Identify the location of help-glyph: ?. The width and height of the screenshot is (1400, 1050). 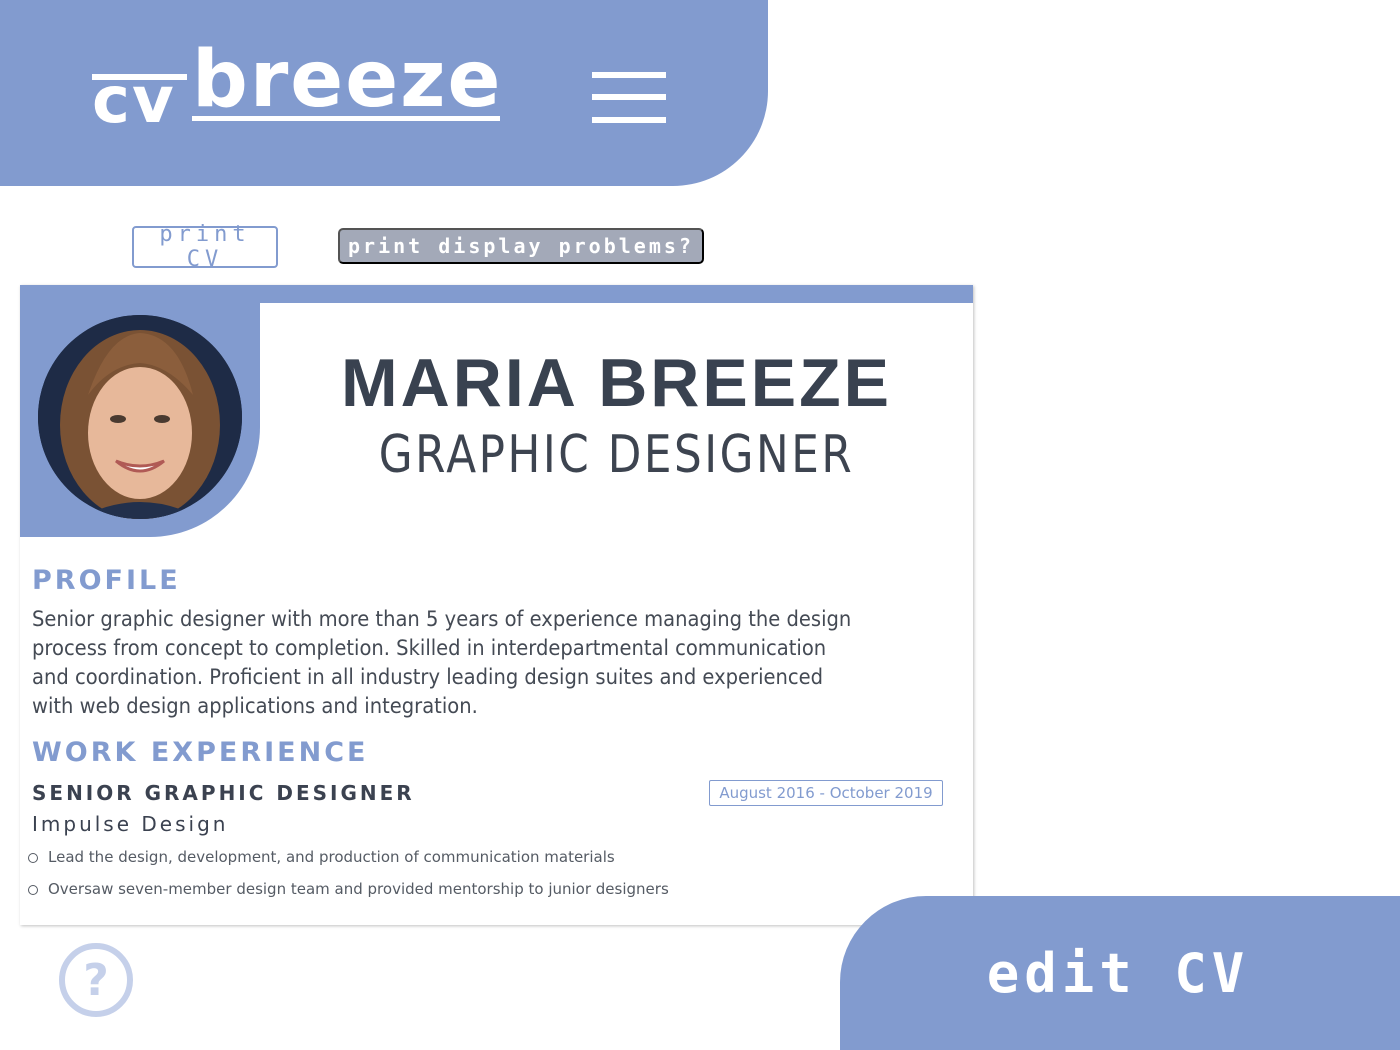
(96, 980).